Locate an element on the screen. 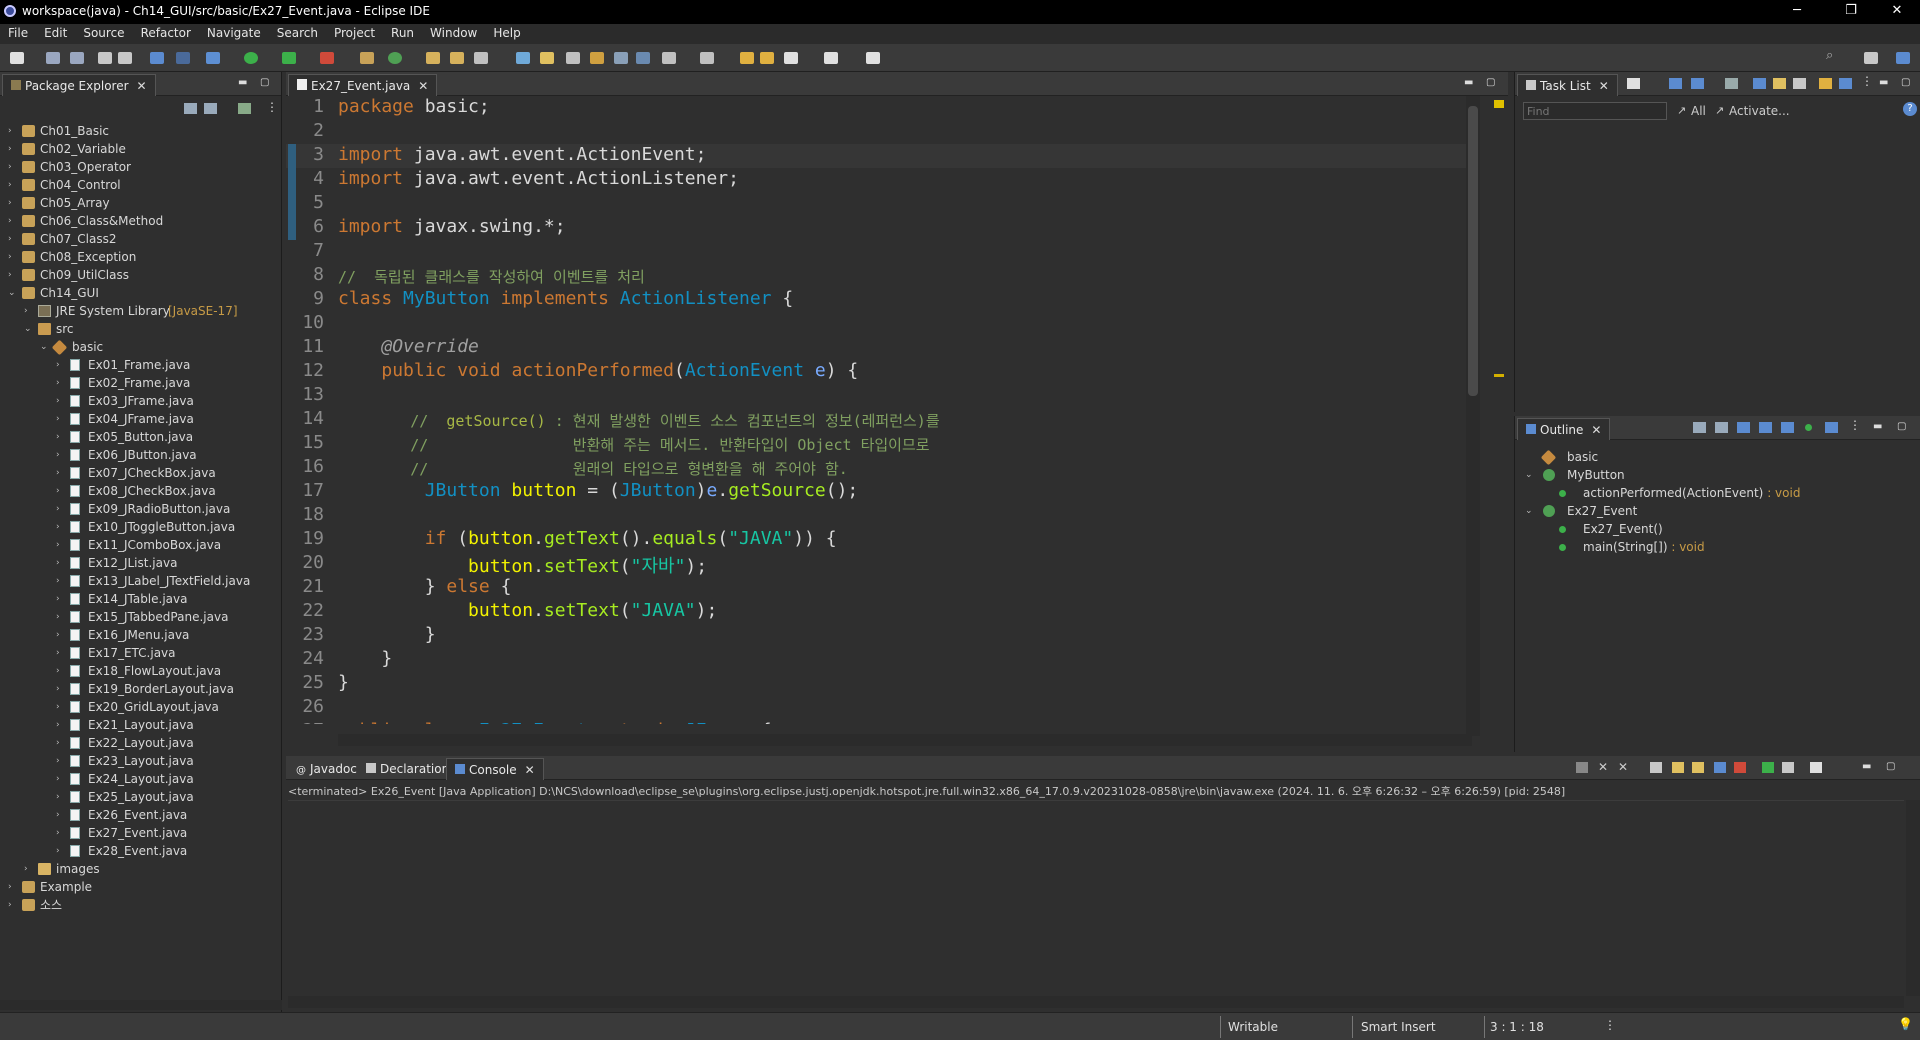  tab-console: Console ✕ is located at coordinates (495, 769).